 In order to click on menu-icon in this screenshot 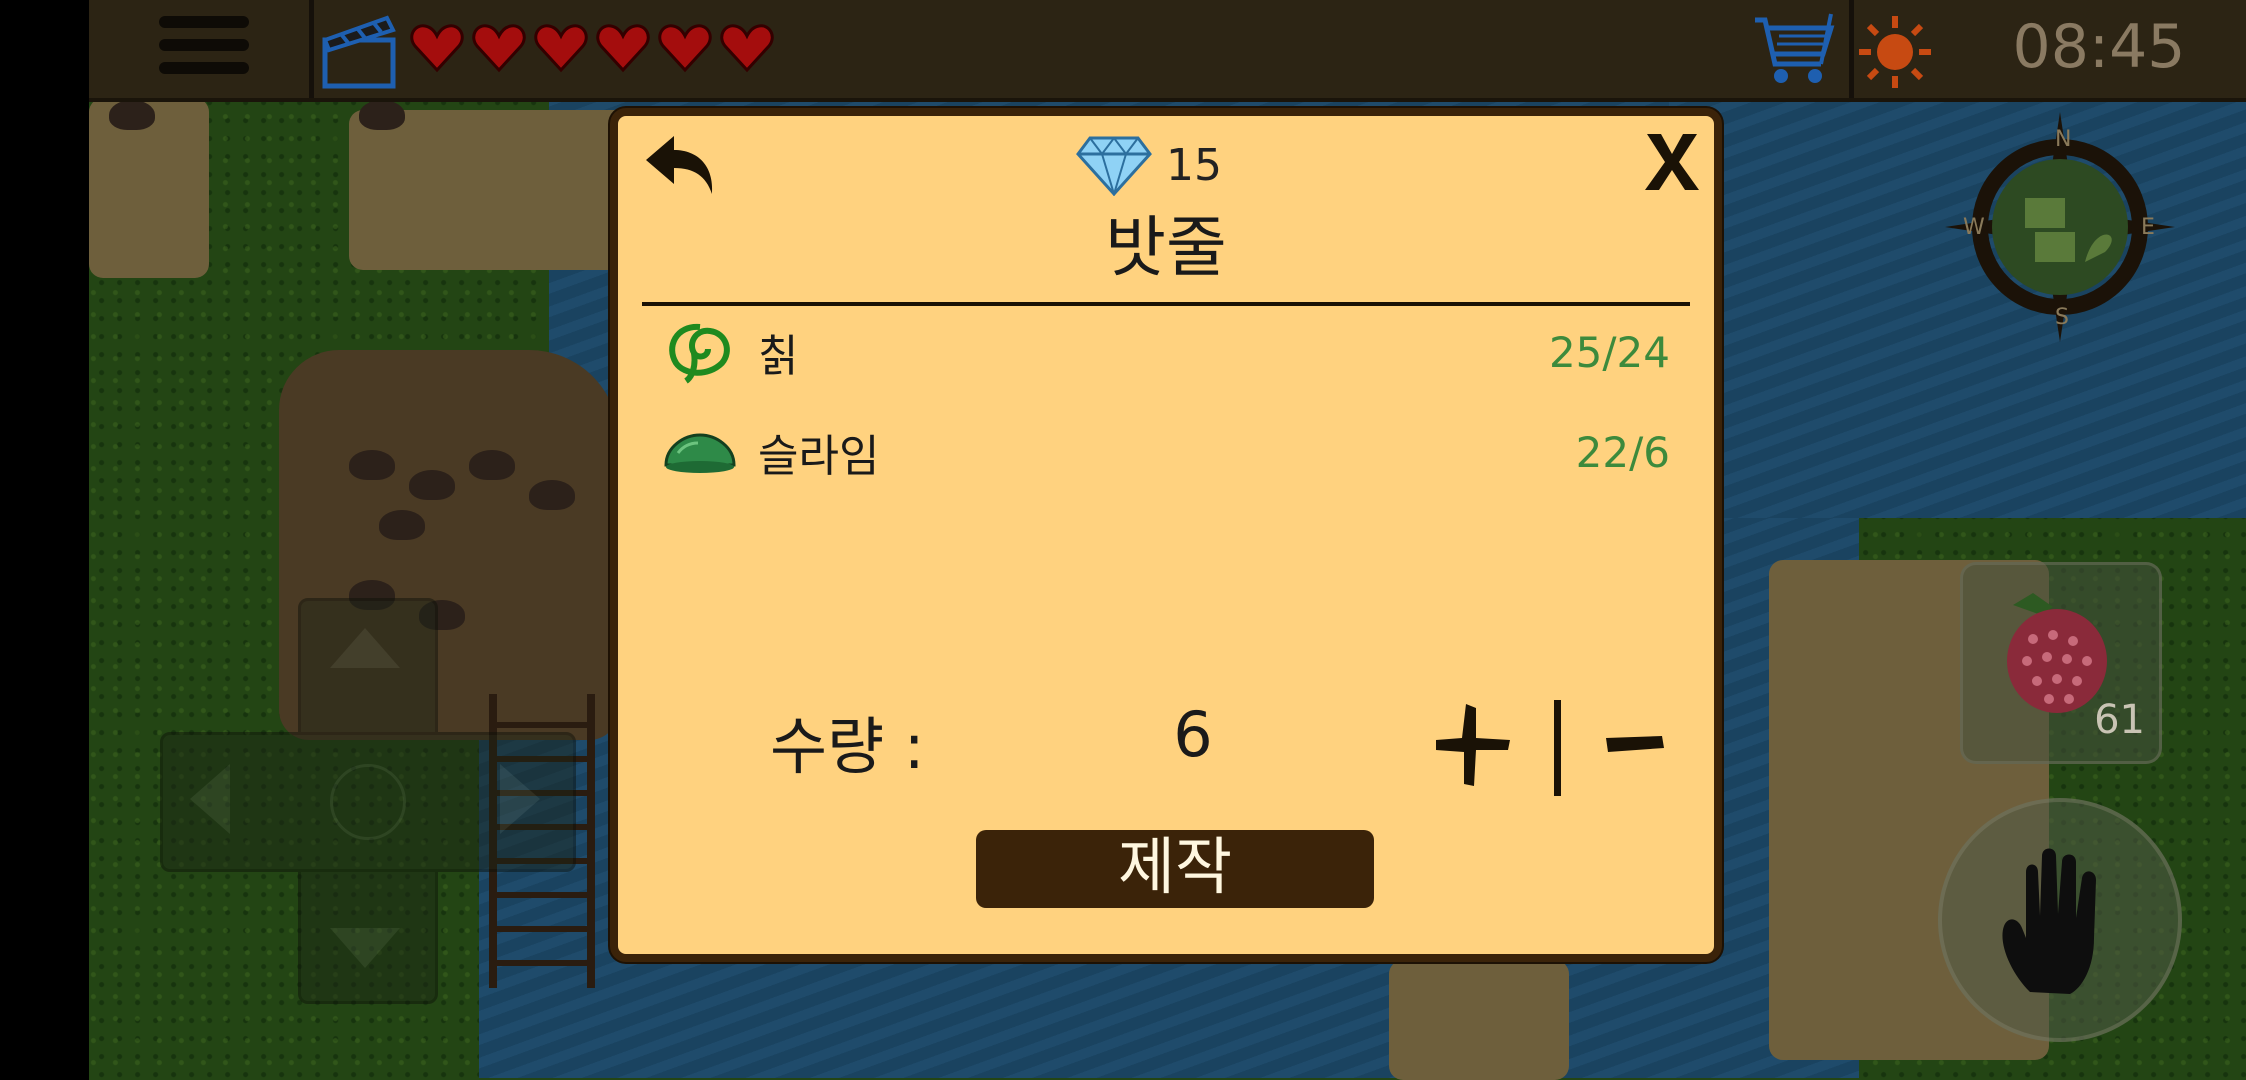, I will do `click(204, 49)`.